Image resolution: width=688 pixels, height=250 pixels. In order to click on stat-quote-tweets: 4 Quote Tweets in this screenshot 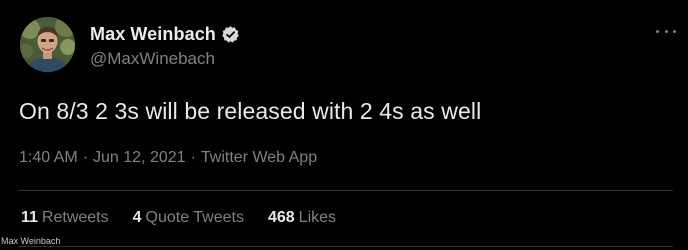, I will do `click(188, 218)`.